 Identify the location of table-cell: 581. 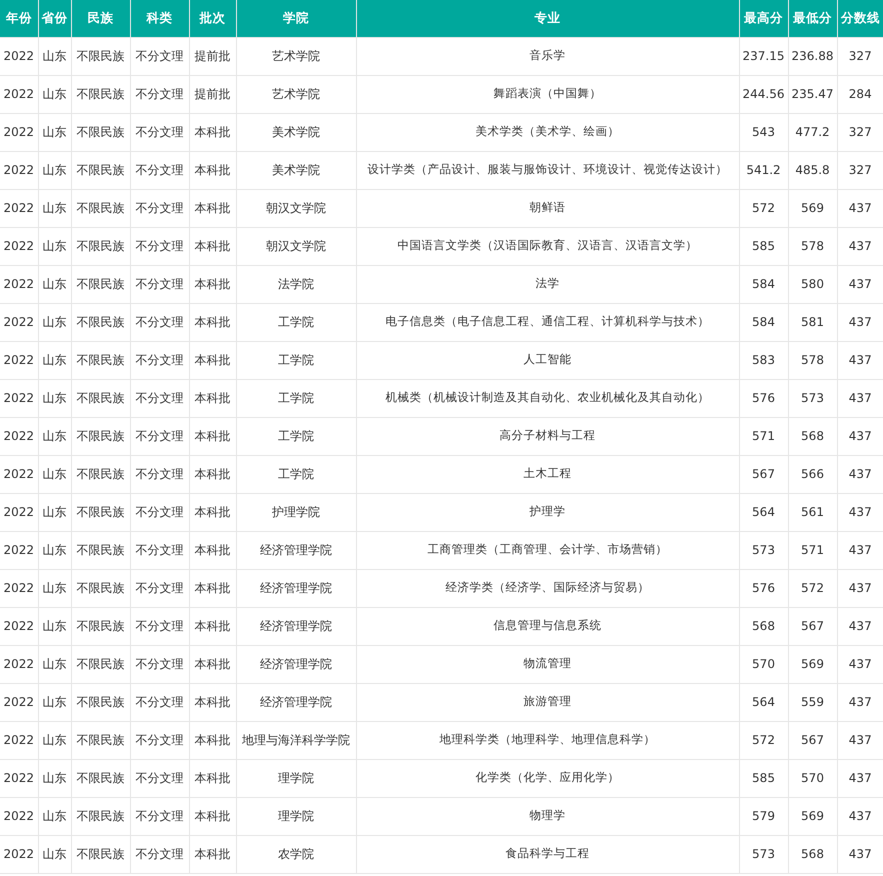
(812, 322).